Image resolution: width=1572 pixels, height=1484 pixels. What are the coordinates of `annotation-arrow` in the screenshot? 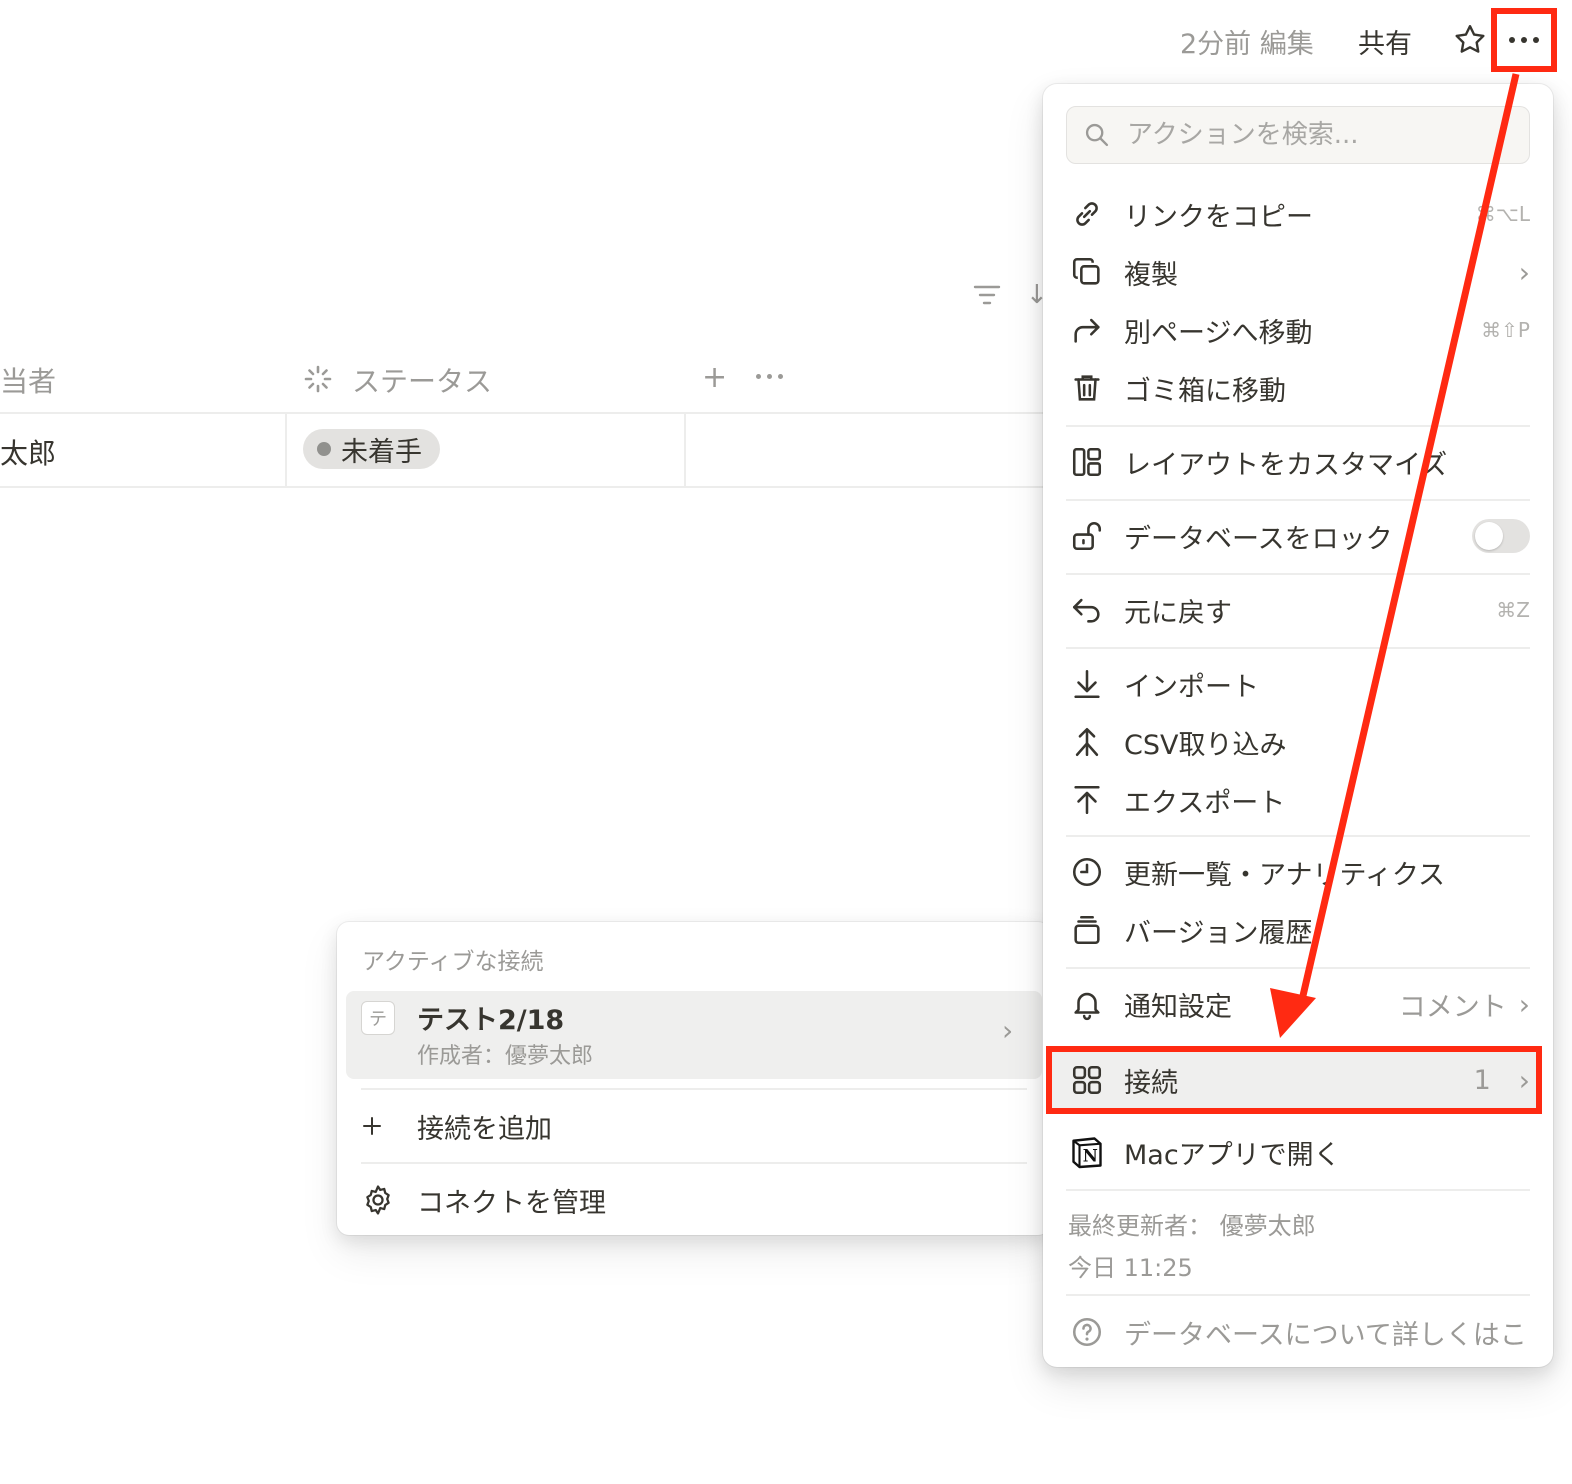 It's located at (1395, 555).